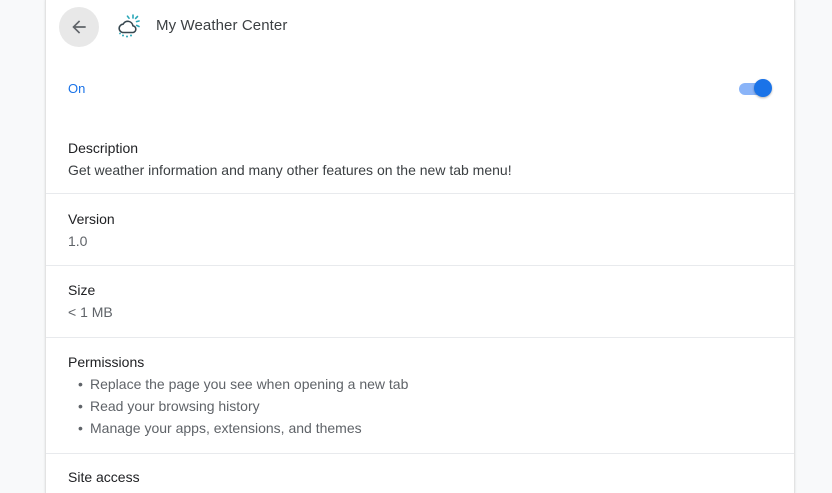 The image size is (832, 493). I want to click on back-button, so click(79, 27).